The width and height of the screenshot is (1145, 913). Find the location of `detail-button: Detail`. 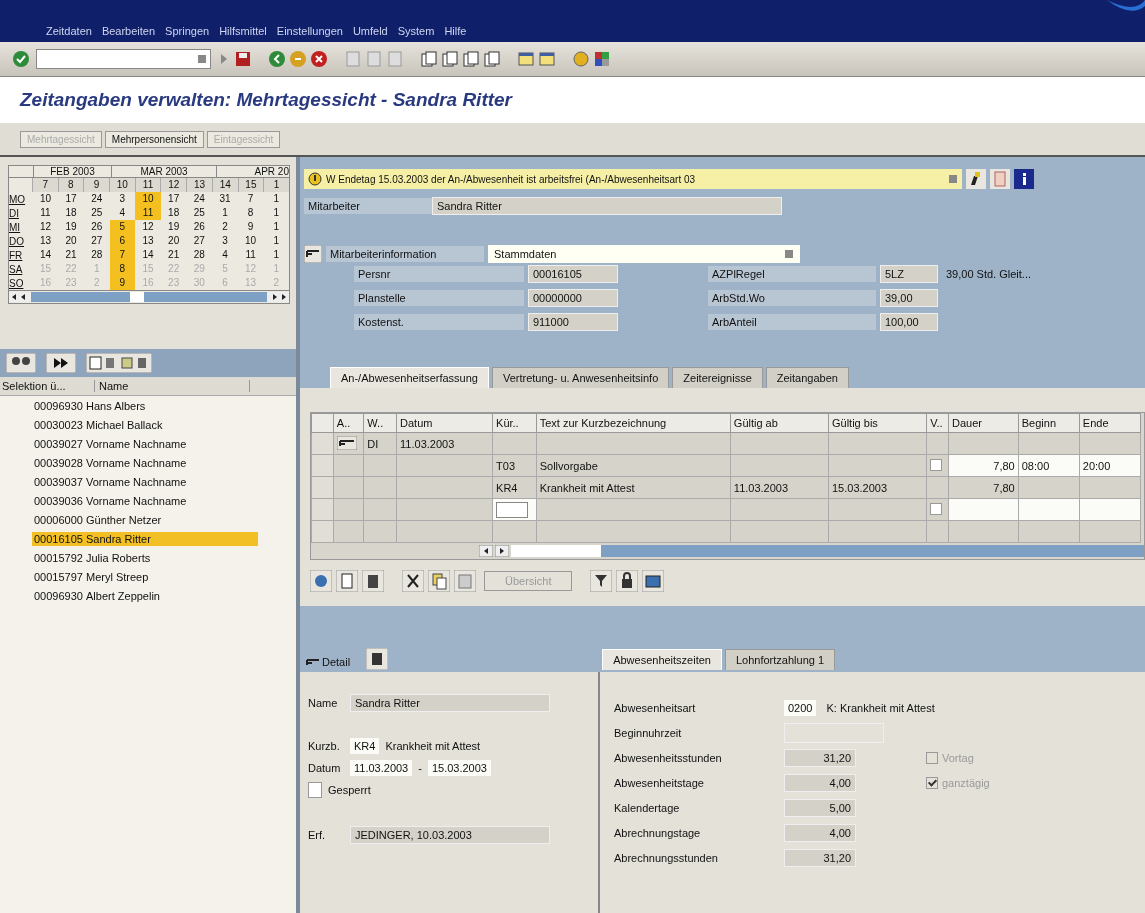

detail-button: Detail is located at coordinates (328, 662).